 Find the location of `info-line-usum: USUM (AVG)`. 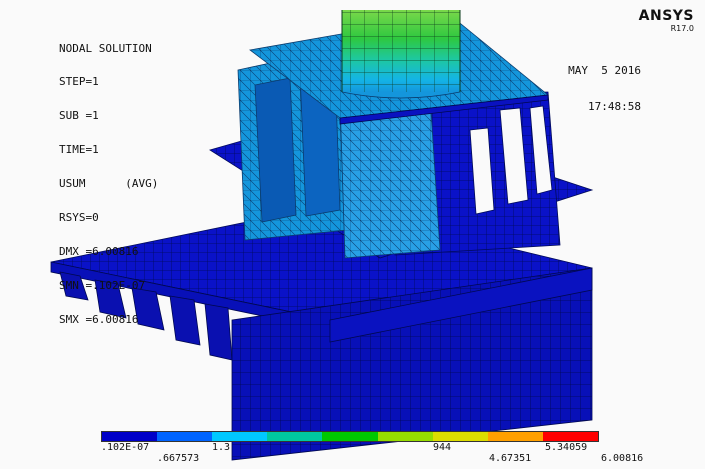

info-line-usum: USUM (AVG) is located at coordinates (109, 184).